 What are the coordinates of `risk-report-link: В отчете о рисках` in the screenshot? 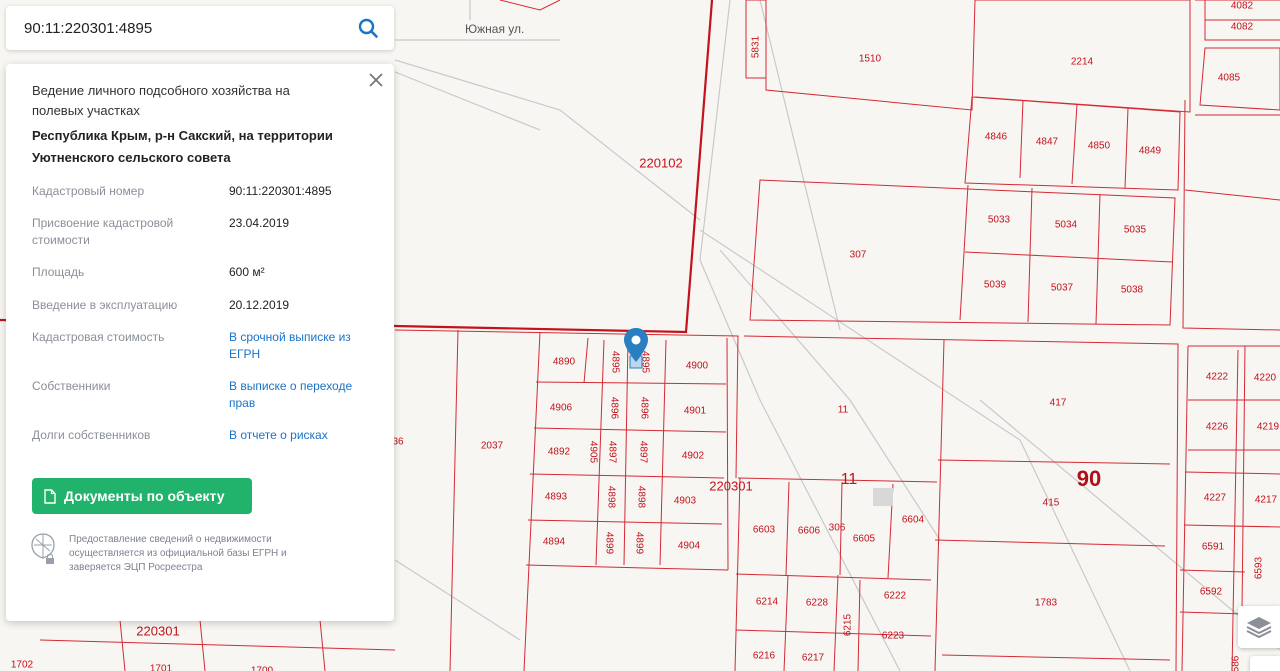 It's located at (299, 435).